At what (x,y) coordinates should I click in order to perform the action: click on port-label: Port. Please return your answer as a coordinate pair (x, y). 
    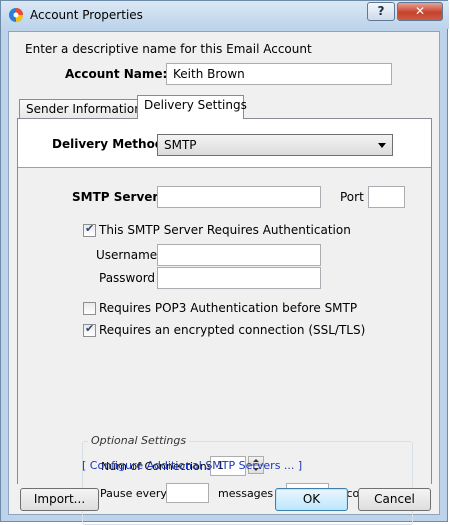
    Looking at the image, I should click on (352, 197).